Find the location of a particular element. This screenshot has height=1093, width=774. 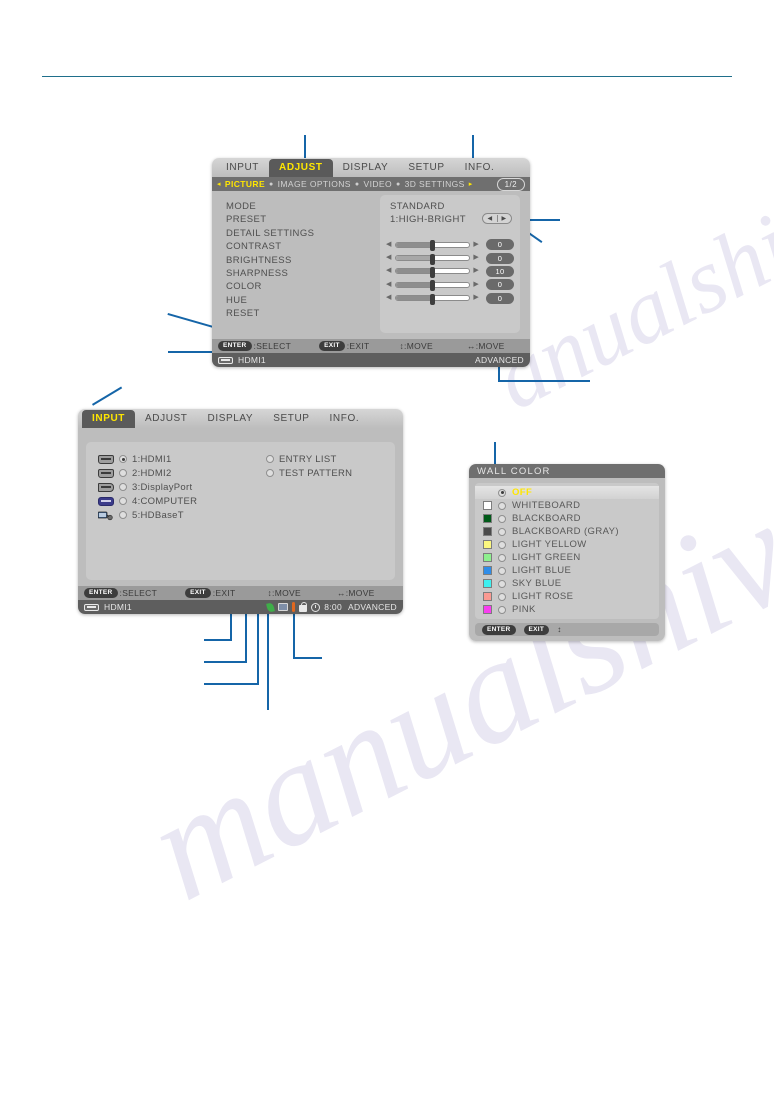

wall-color-item-blackboard-gray: BLACKBOARD (GRAY) is located at coordinates (567, 531).